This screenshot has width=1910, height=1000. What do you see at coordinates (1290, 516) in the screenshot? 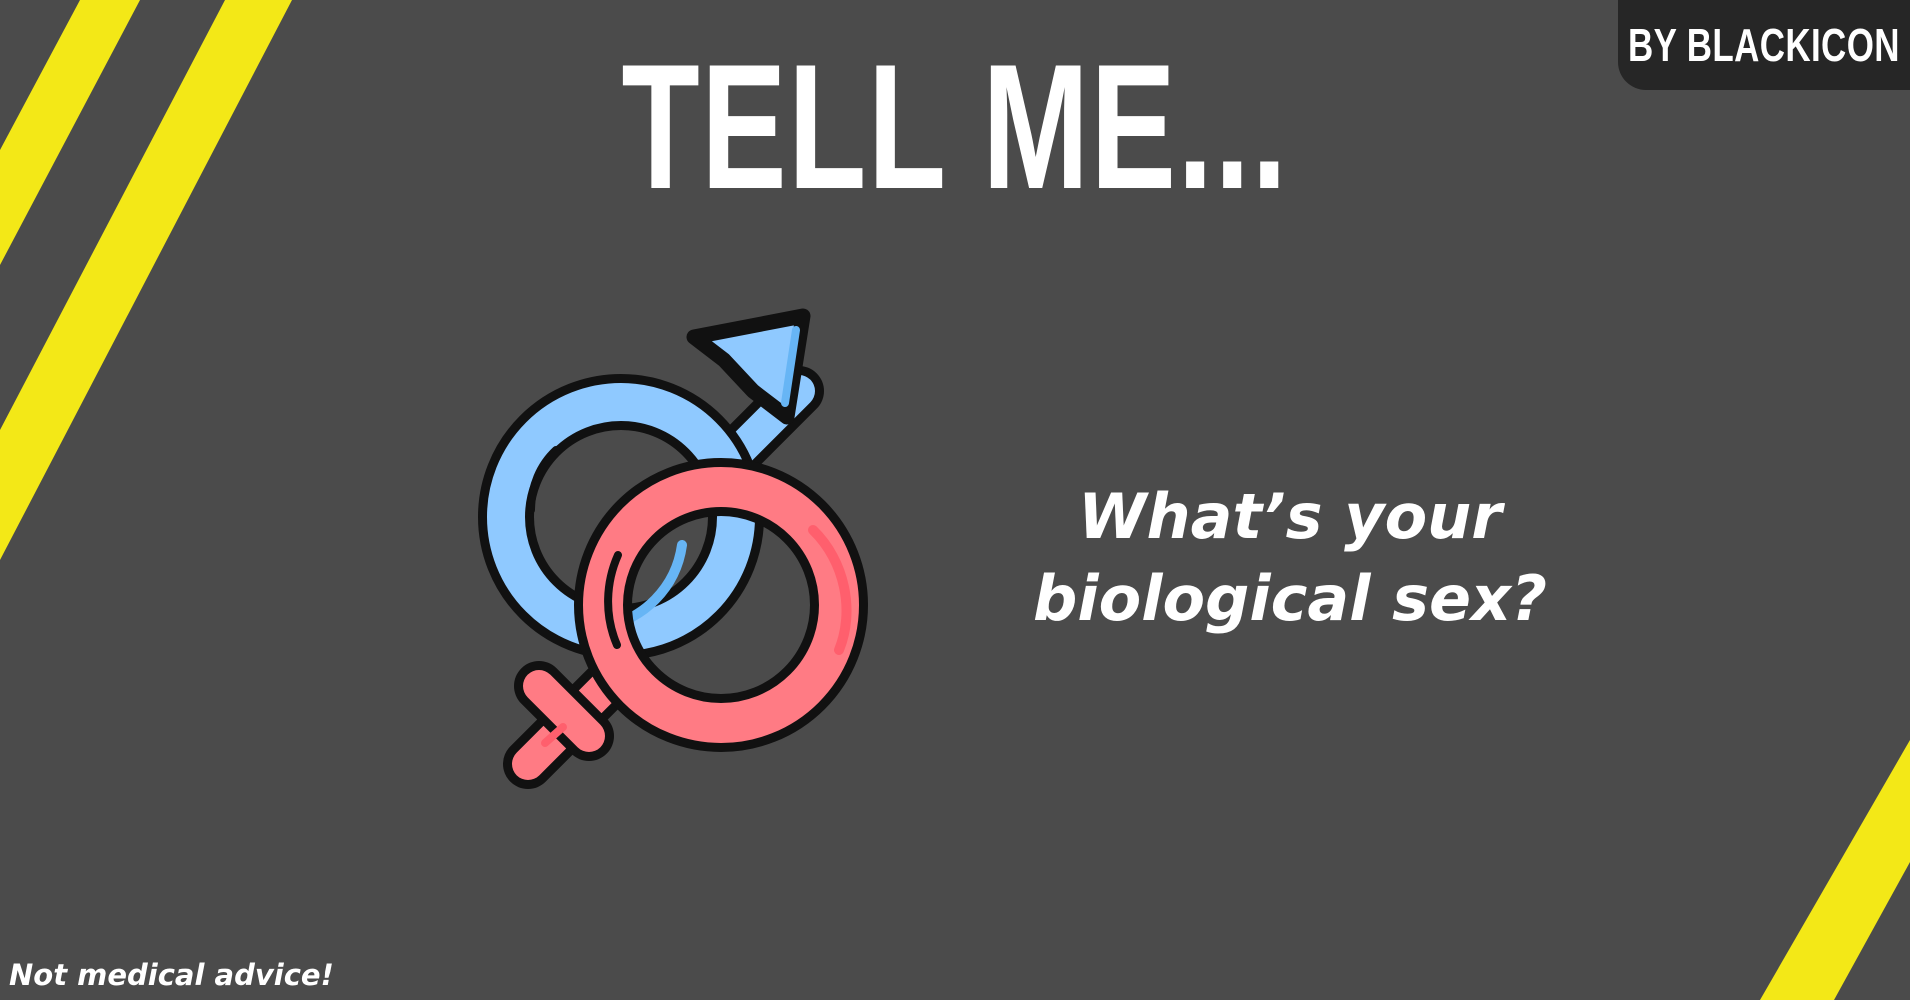
I see `question-line-1: What’s your` at bounding box center [1290, 516].